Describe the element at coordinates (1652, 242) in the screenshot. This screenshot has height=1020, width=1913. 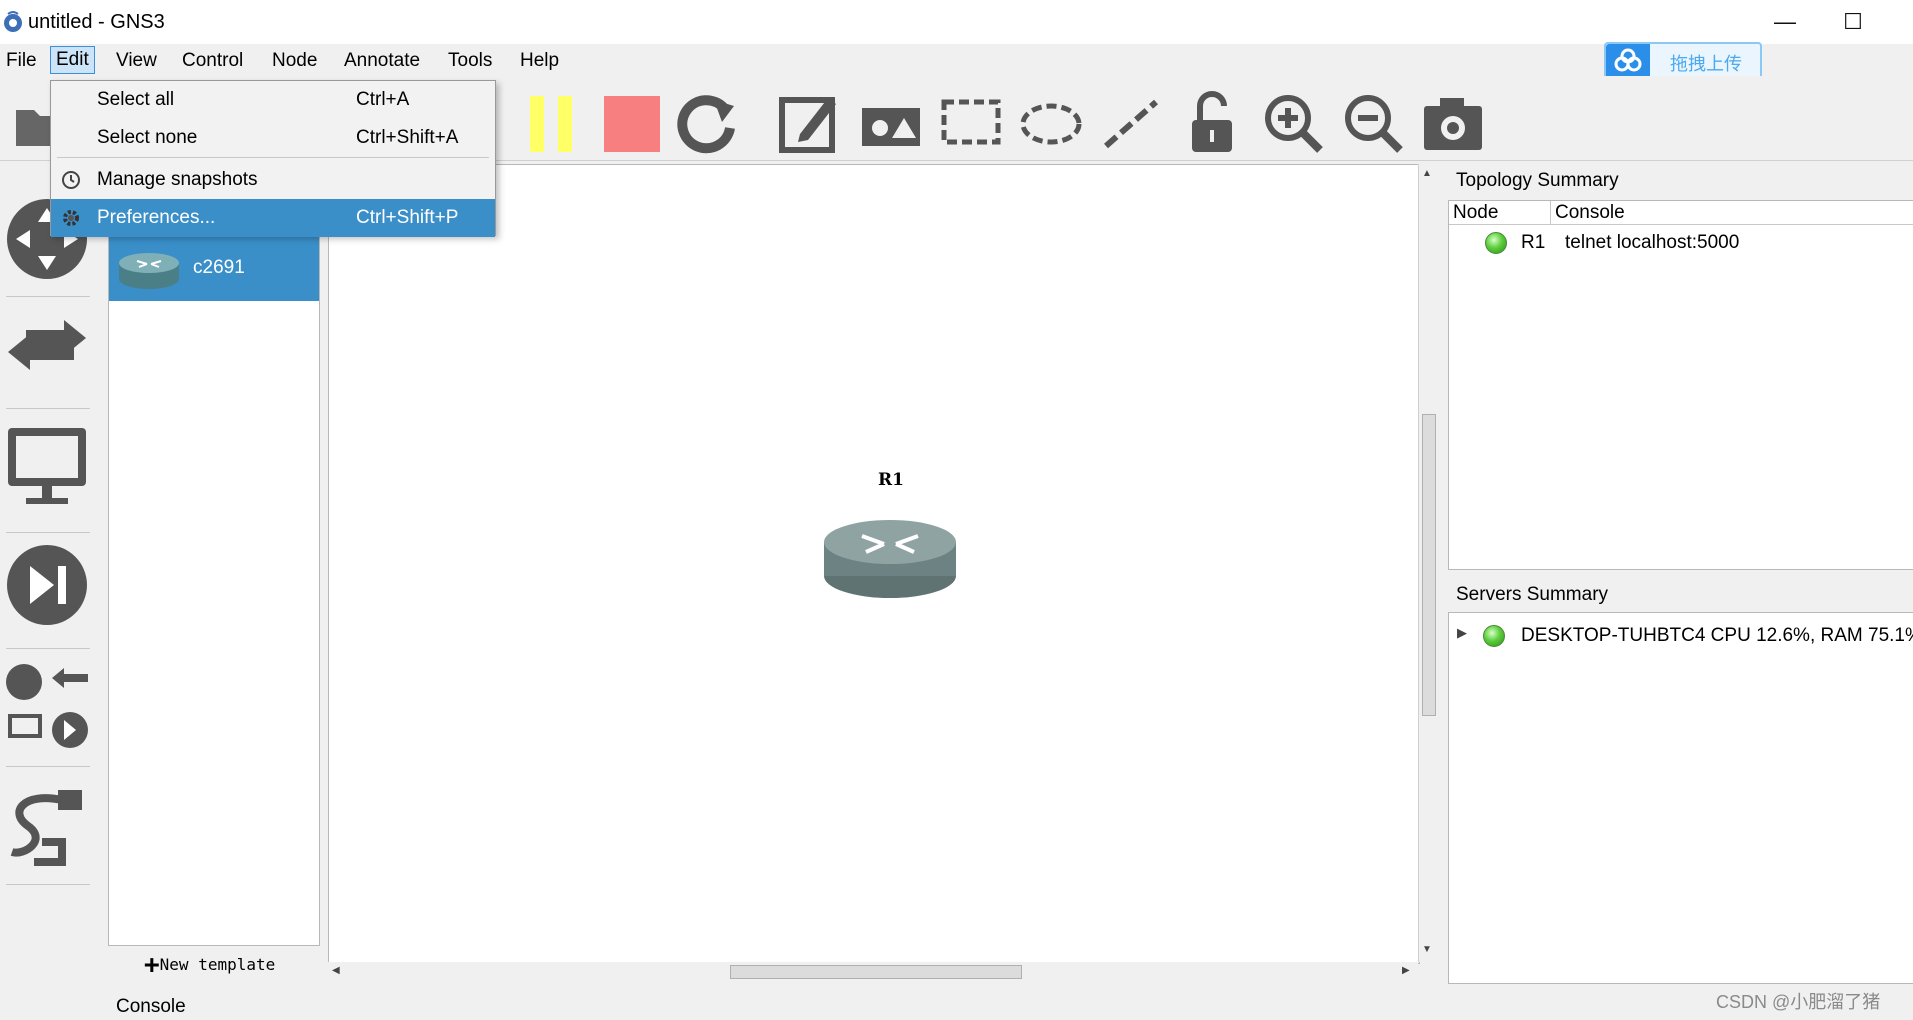
I see `node-console: telnet localhost:5000` at that location.